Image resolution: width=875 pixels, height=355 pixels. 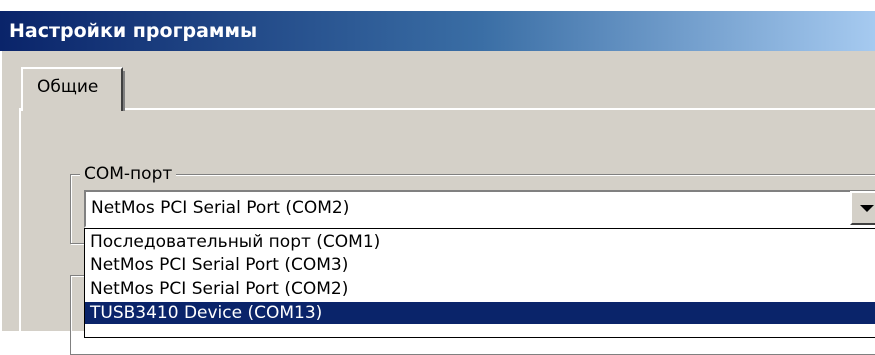 What do you see at coordinates (480, 242) in the screenshot?
I see `dropdown-option: Последовательный порт (COM1)` at bounding box center [480, 242].